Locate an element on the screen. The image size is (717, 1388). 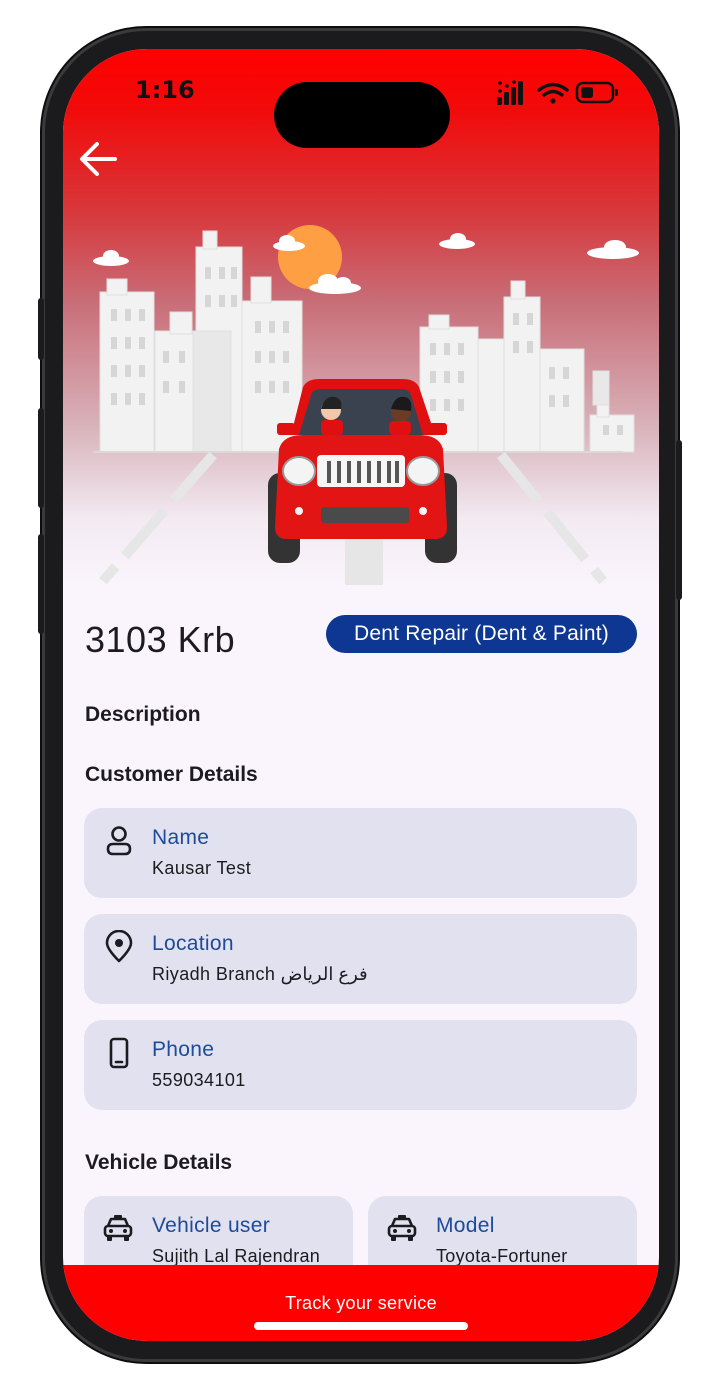
vehicle-model-value: Toyota-Fortuner is located at coordinates (502, 1256).